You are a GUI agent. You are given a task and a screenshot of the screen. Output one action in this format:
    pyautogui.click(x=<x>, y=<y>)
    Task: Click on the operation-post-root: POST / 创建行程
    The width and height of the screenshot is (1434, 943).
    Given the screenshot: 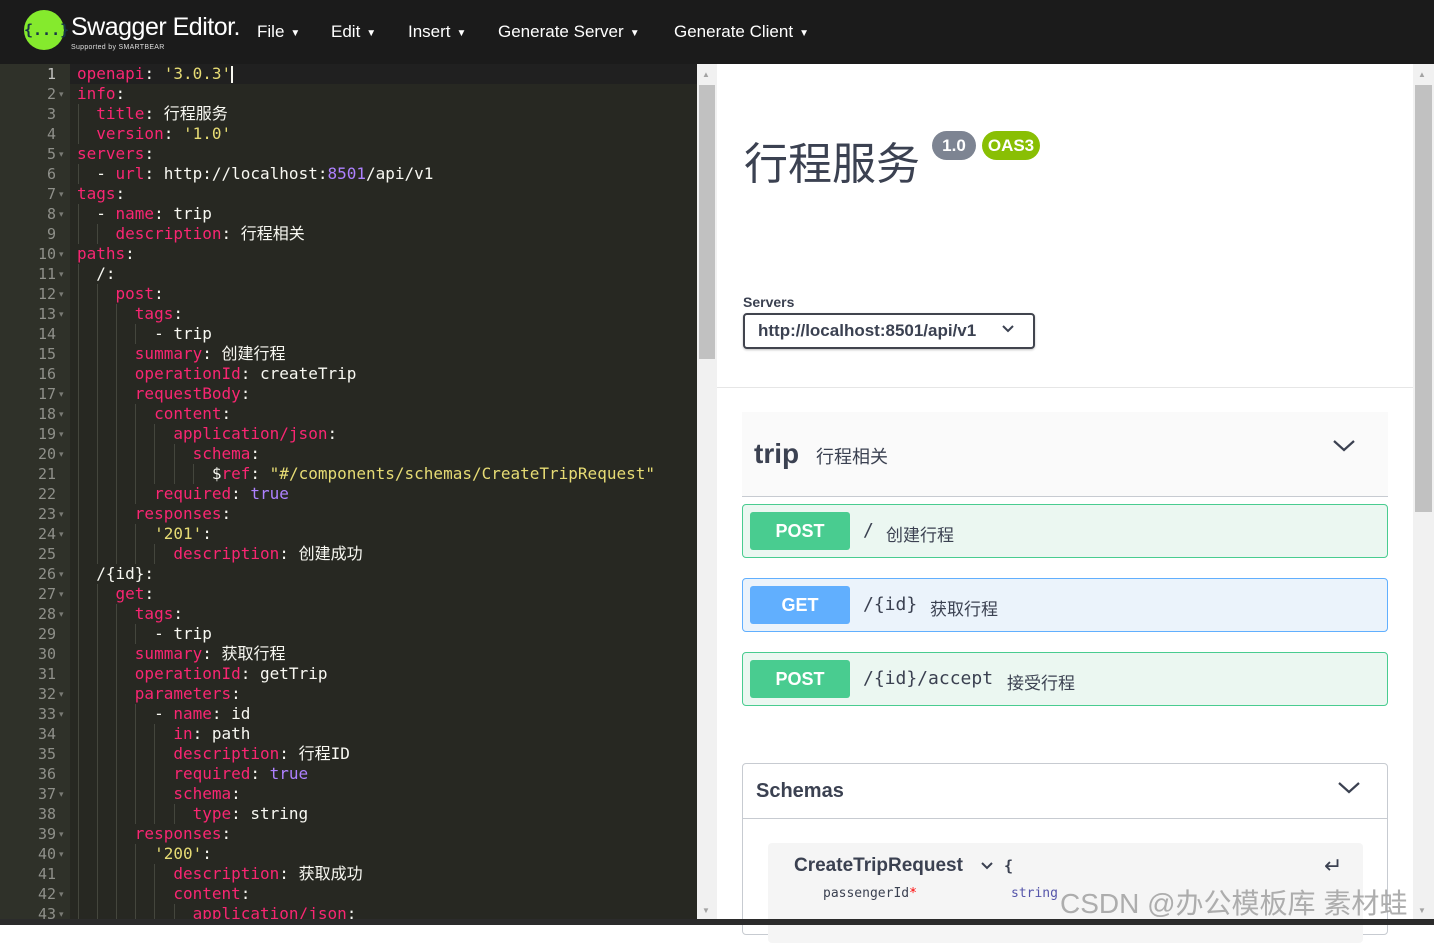 What is the action you would take?
    pyautogui.click(x=1065, y=531)
    